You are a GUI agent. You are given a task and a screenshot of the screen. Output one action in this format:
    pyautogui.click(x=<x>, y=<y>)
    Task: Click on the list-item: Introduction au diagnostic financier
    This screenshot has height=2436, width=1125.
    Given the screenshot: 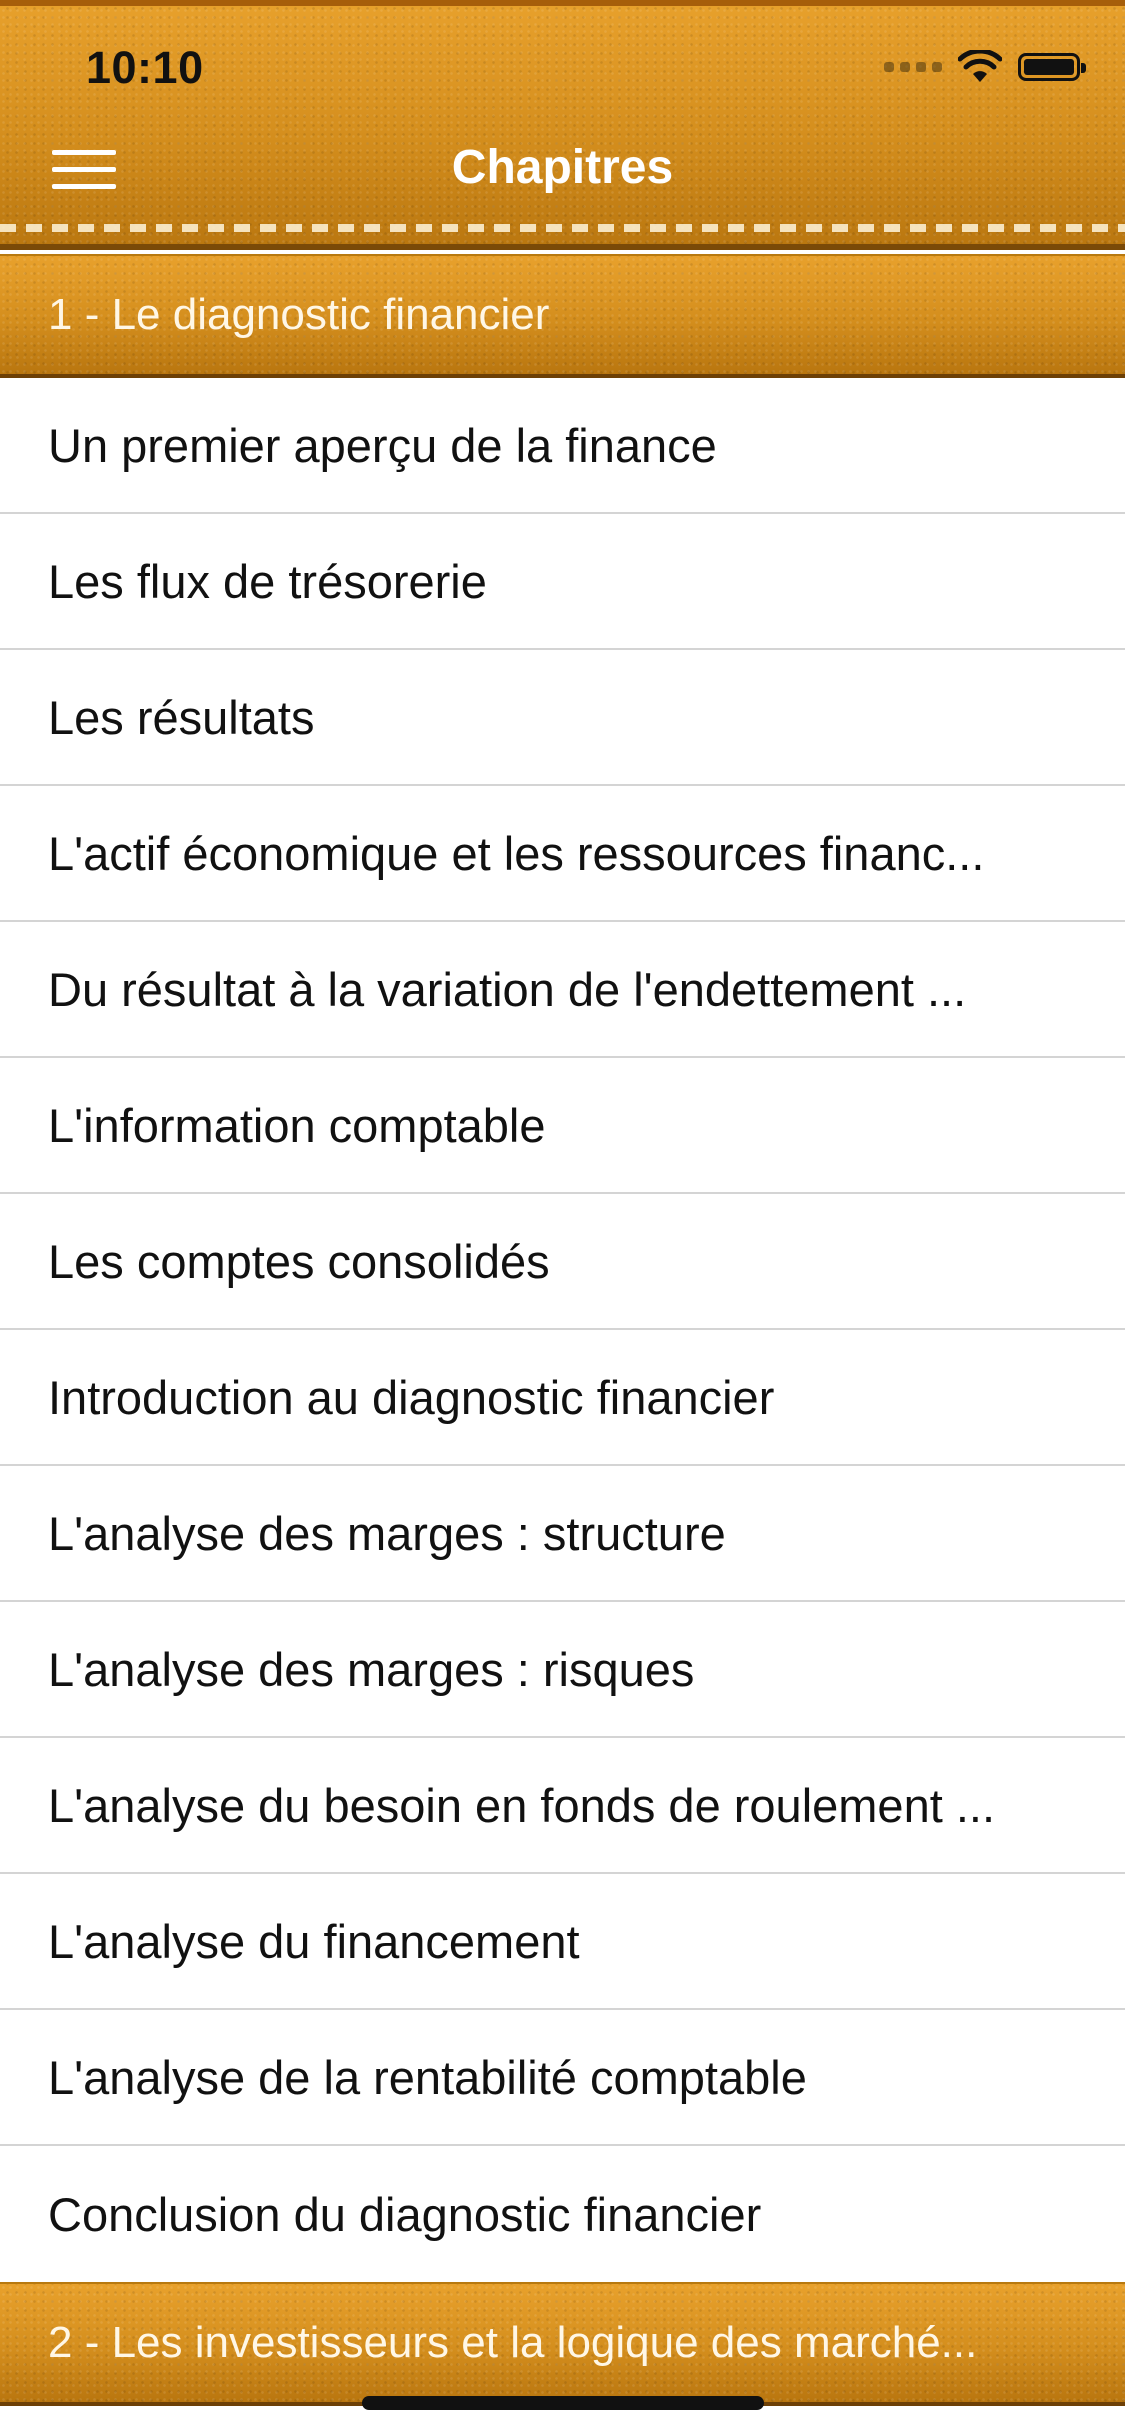 What is the action you would take?
    pyautogui.click(x=562, y=1398)
    